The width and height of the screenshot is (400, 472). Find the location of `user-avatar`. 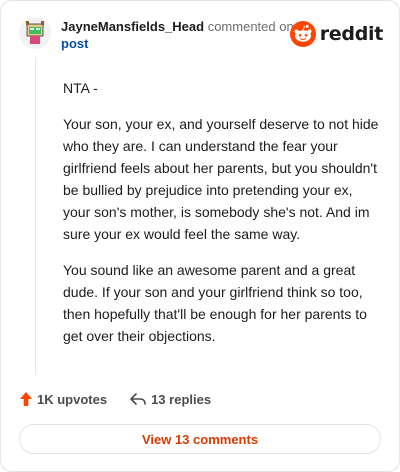

user-avatar is located at coordinates (35, 33).